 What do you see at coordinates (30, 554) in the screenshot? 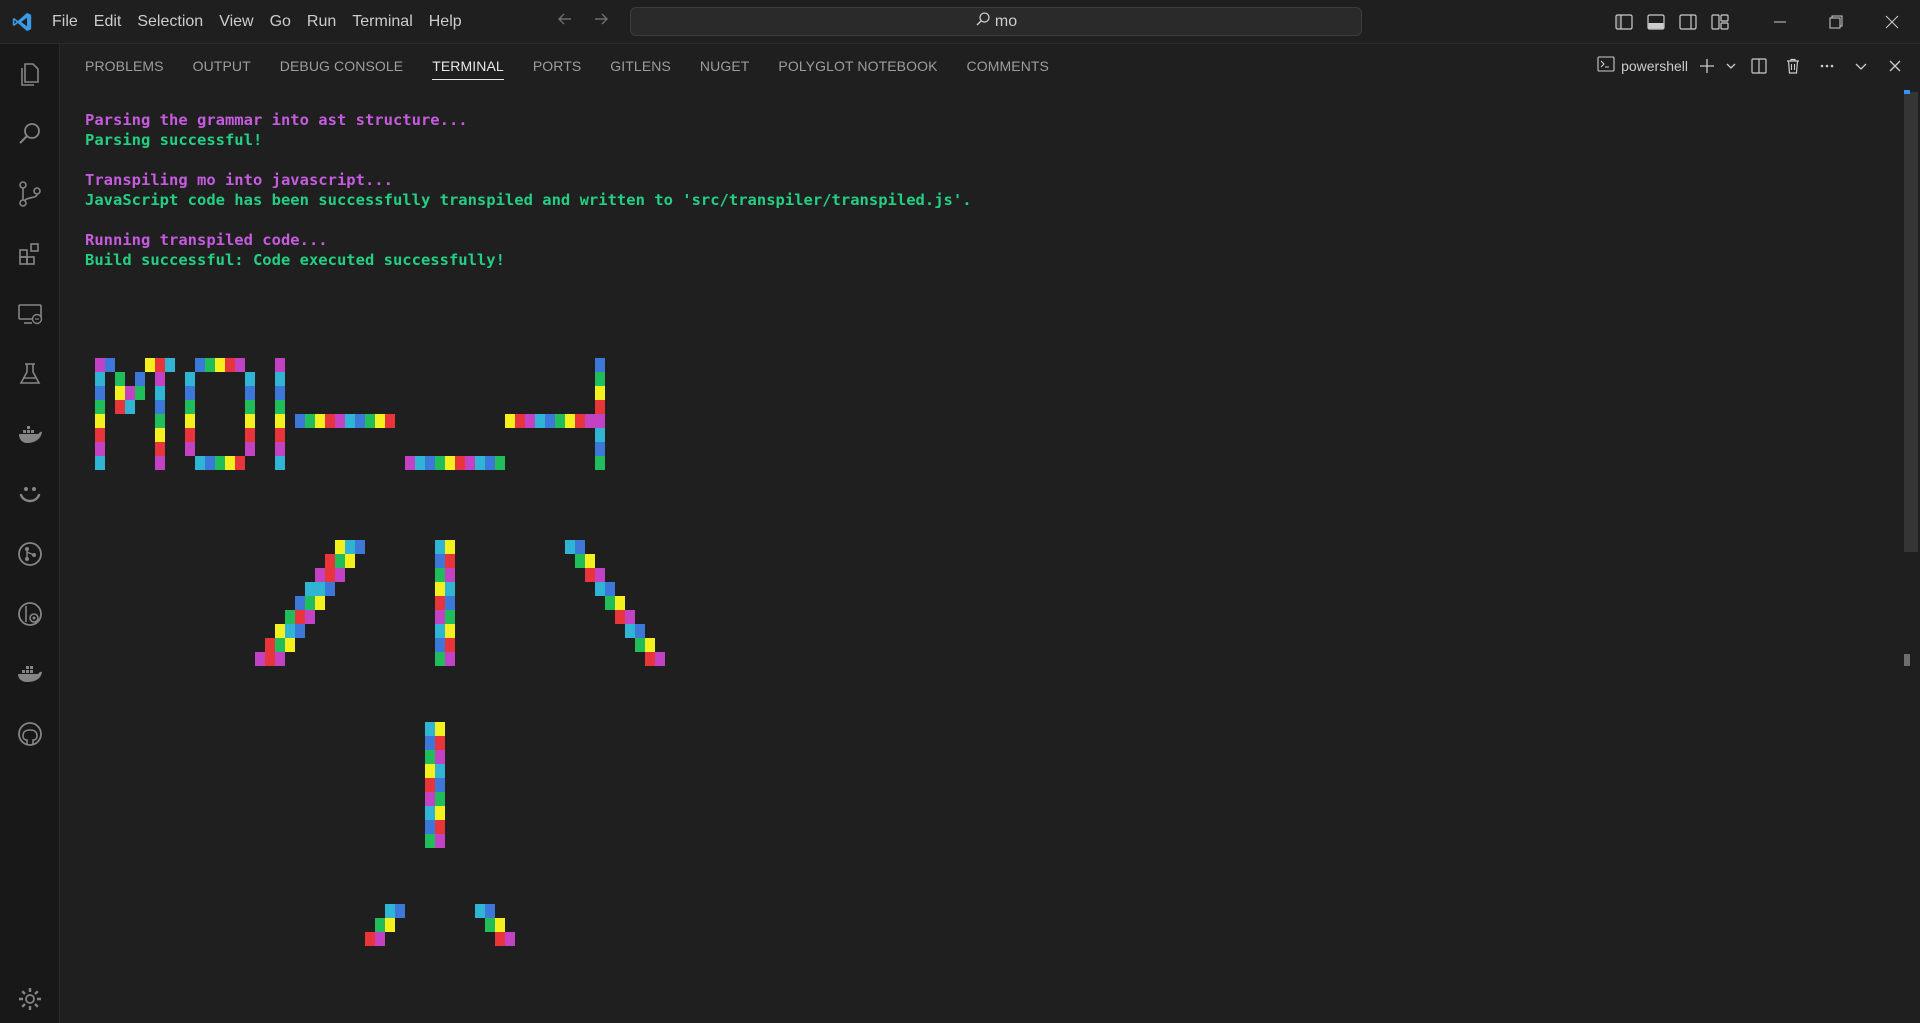
I see `git-graph-icon` at bounding box center [30, 554].